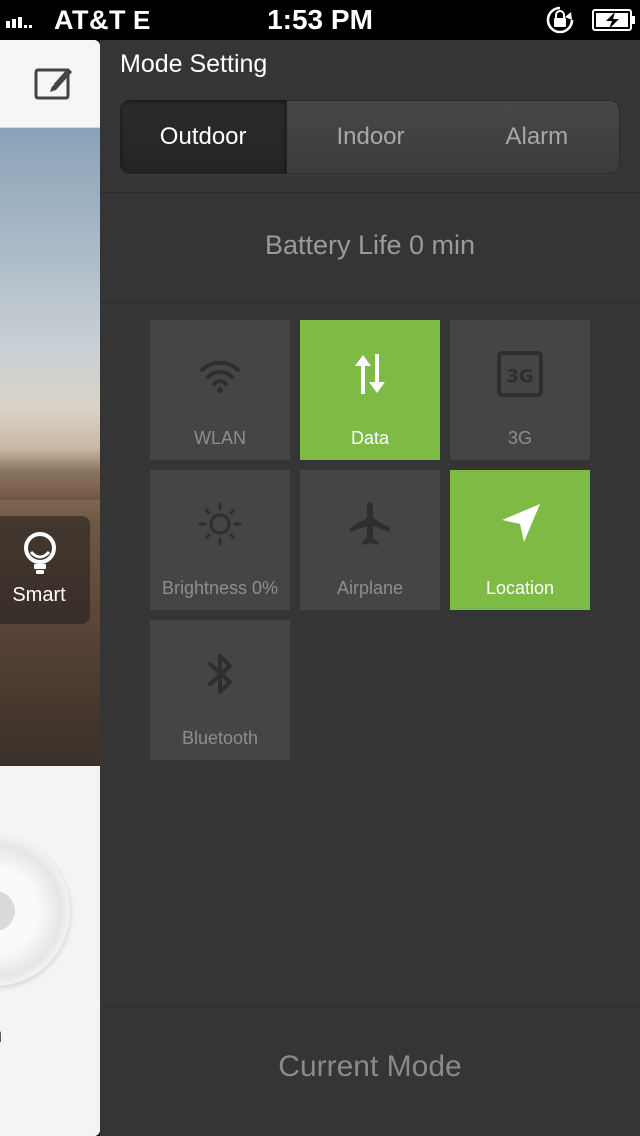  I want to click on dial-label-fragment: m, so click(1, 1035).